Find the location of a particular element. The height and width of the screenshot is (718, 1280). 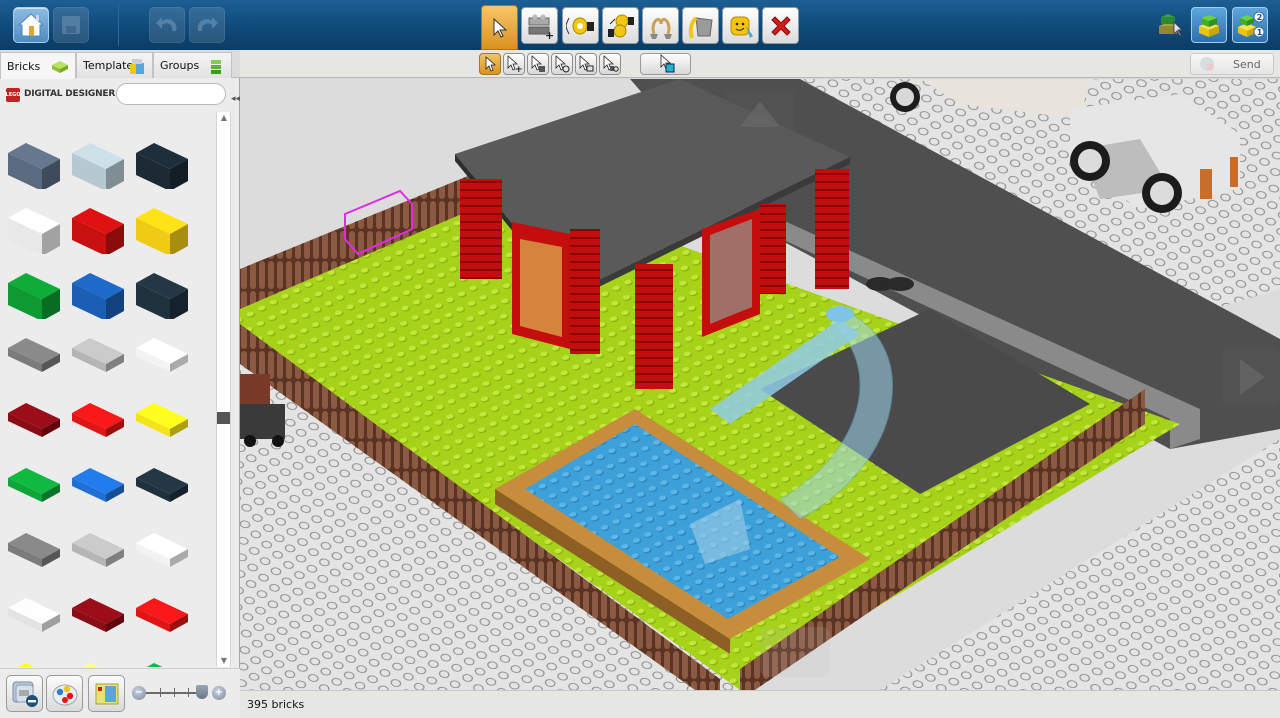

send-globe-icon is located at coordinates (1207, 64).